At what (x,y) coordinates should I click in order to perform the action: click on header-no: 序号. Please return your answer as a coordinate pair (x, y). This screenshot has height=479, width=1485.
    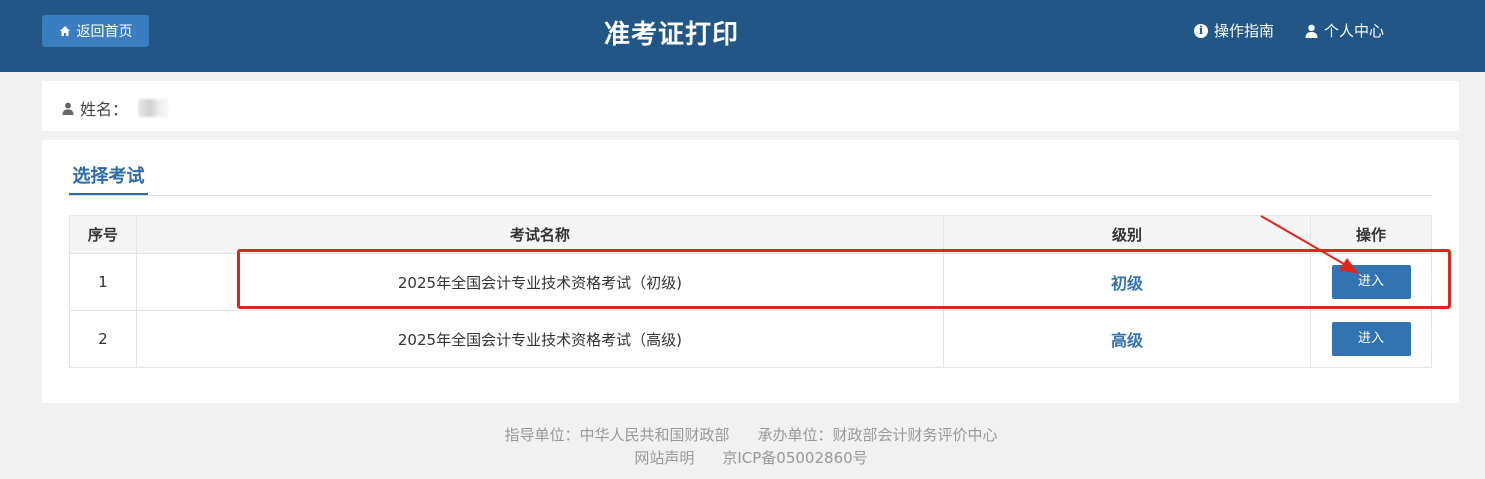
    Looking at the image, I should click on (103, 234).